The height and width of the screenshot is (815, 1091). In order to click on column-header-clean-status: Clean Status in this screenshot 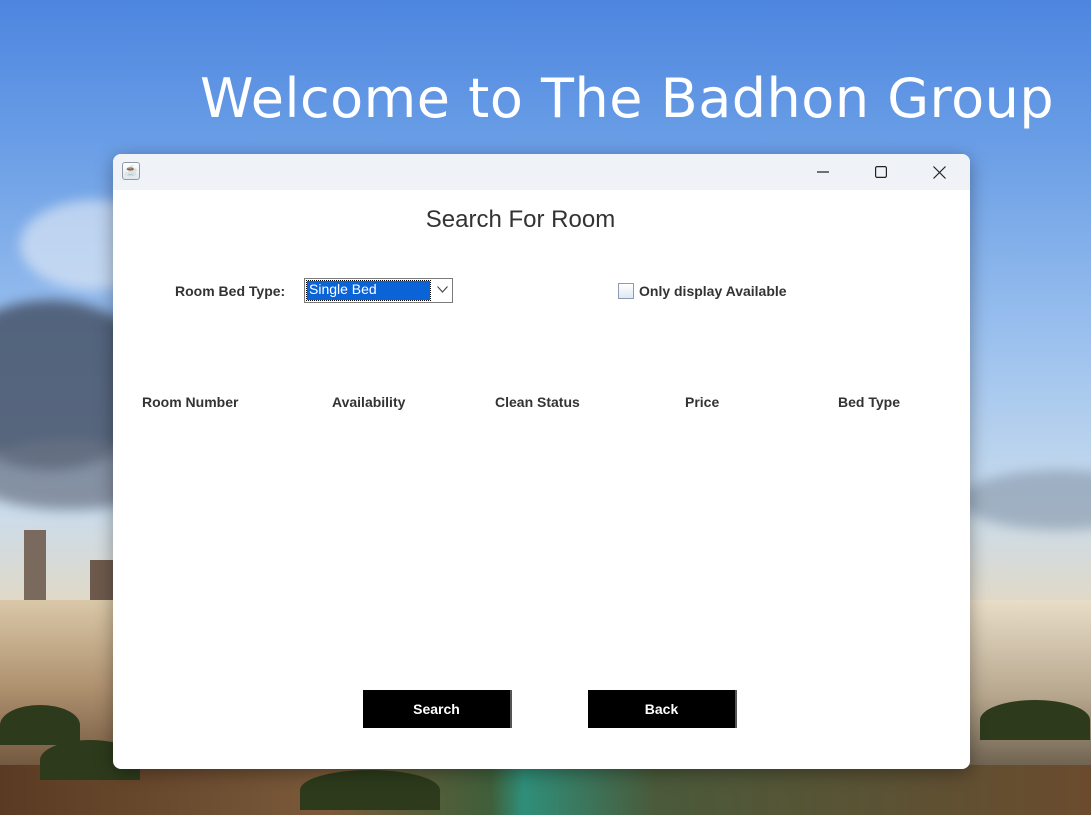, I will do `click(537, 402)`.